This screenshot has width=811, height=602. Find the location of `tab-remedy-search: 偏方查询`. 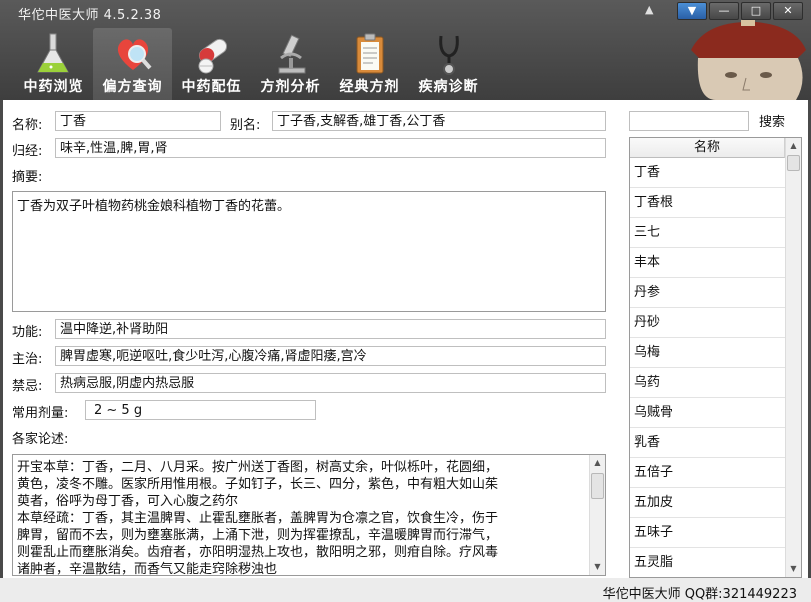

tab-remedy-search: 偏方查询 is located at coordinates (132, 64).